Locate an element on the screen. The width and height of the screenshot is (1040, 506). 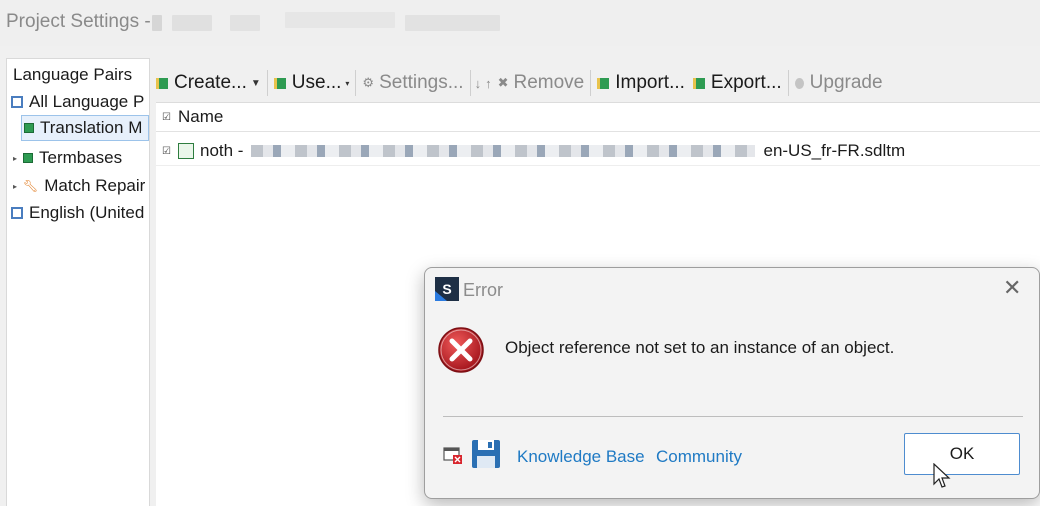
wrench-icon: 🔧︎ is located at coordinates (31, 186).